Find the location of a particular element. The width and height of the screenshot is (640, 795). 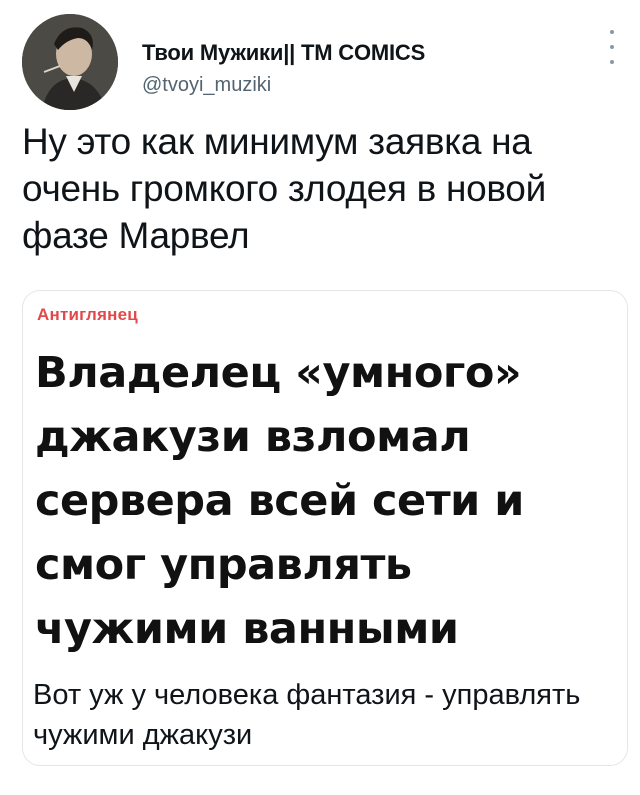

author-display-name: Твои Мужики|| TM COMICS is located at coordinates (283, 53).